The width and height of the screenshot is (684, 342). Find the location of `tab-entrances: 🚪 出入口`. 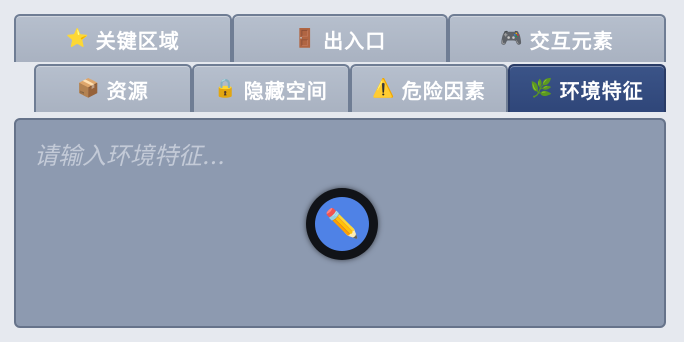

tab-entrances: 🚪 出入口 is located at coordinates (340, 38).